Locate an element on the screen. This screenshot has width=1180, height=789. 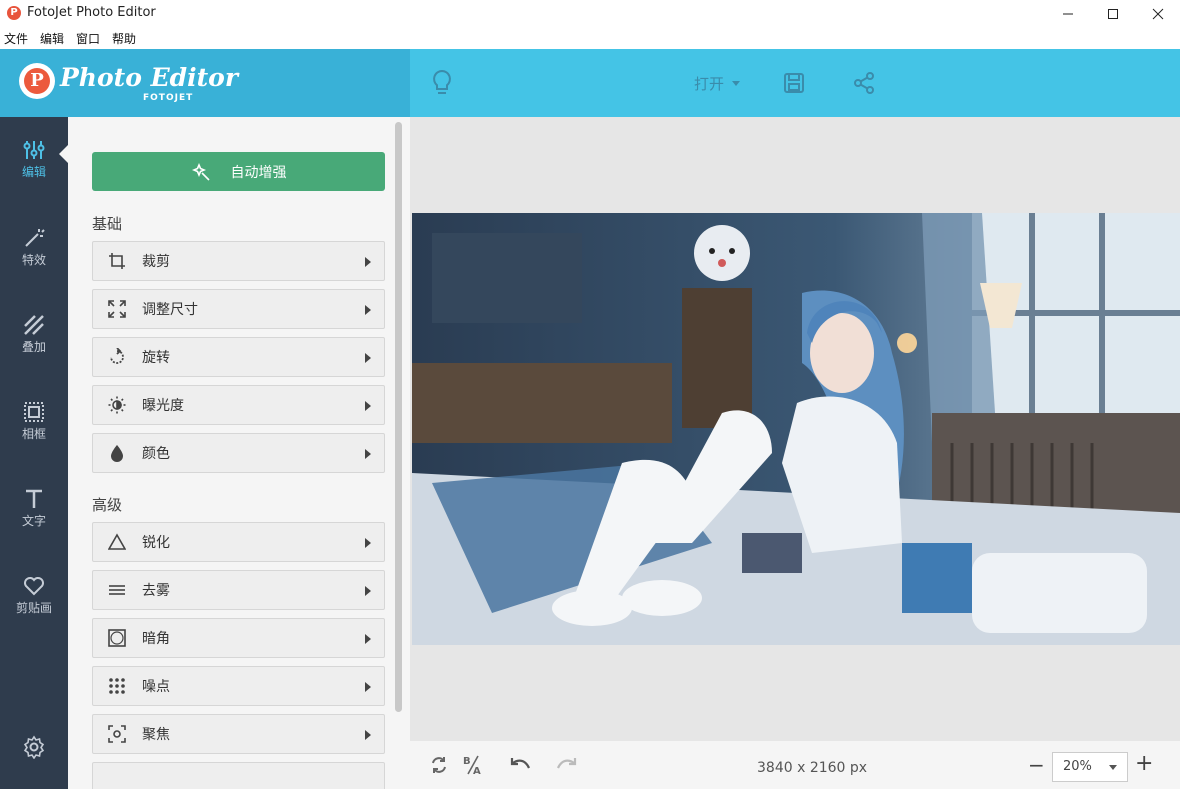
tool-color: 颜色 is located at coordinates (238, 453).